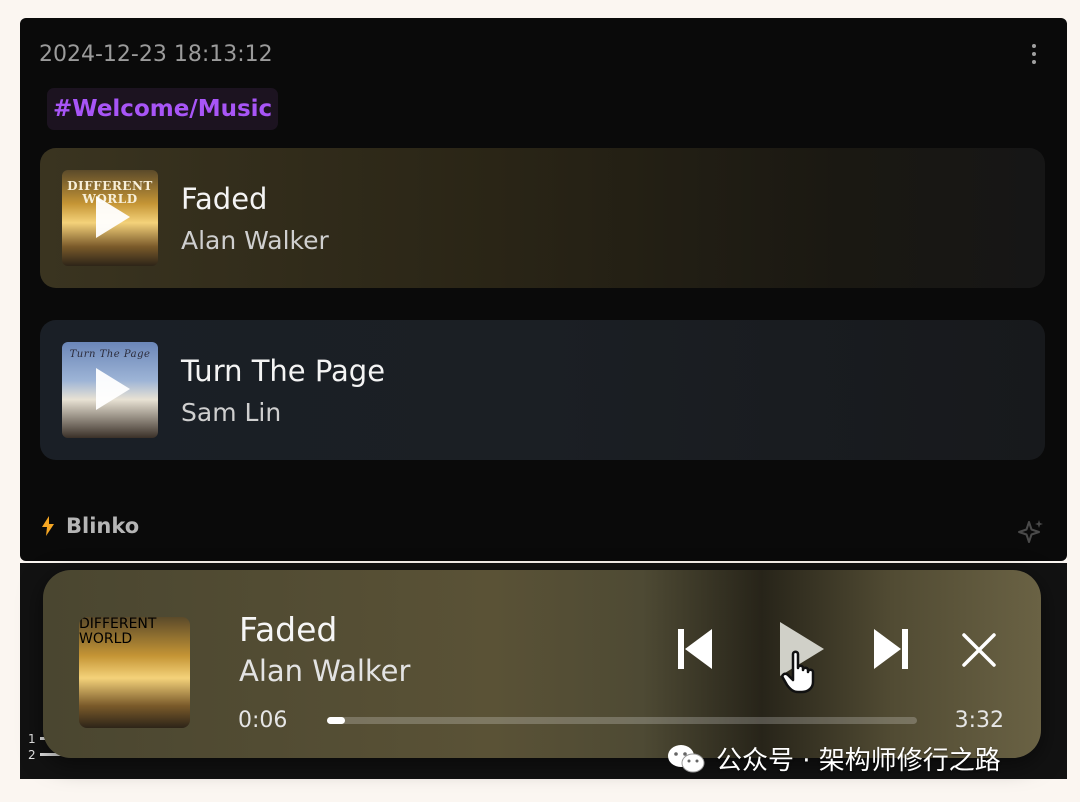 The image size is (1080, 802). I want to click on brand: Blinko, so click(90, 526).